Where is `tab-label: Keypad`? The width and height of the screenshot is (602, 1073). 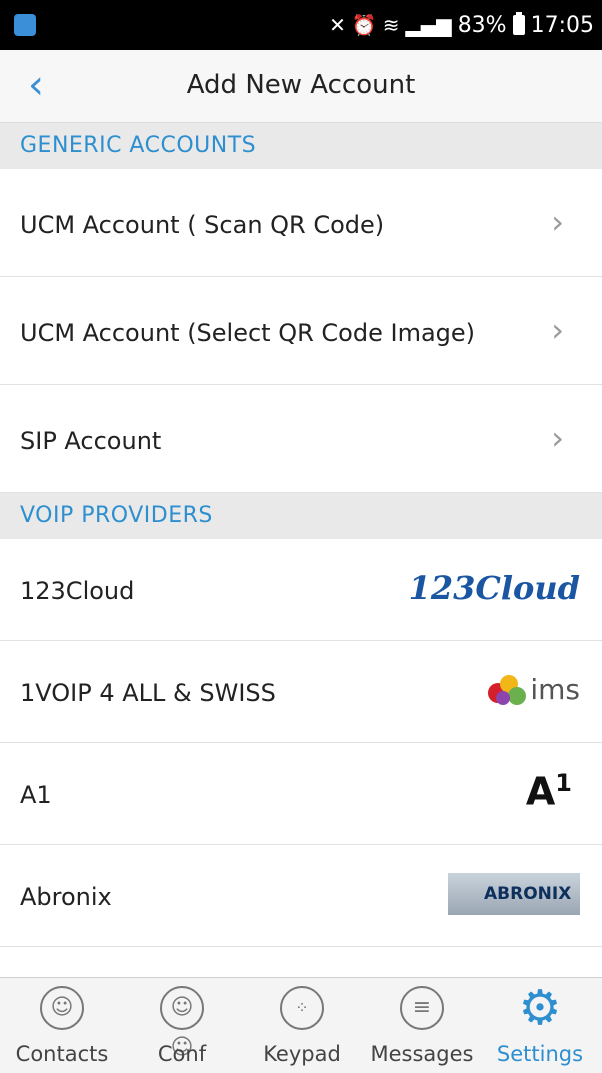 tab-label: Keypad is located at coordinates (302, 1054).